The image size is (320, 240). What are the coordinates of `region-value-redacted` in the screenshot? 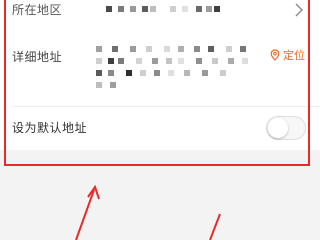 It's located at (163, 9).